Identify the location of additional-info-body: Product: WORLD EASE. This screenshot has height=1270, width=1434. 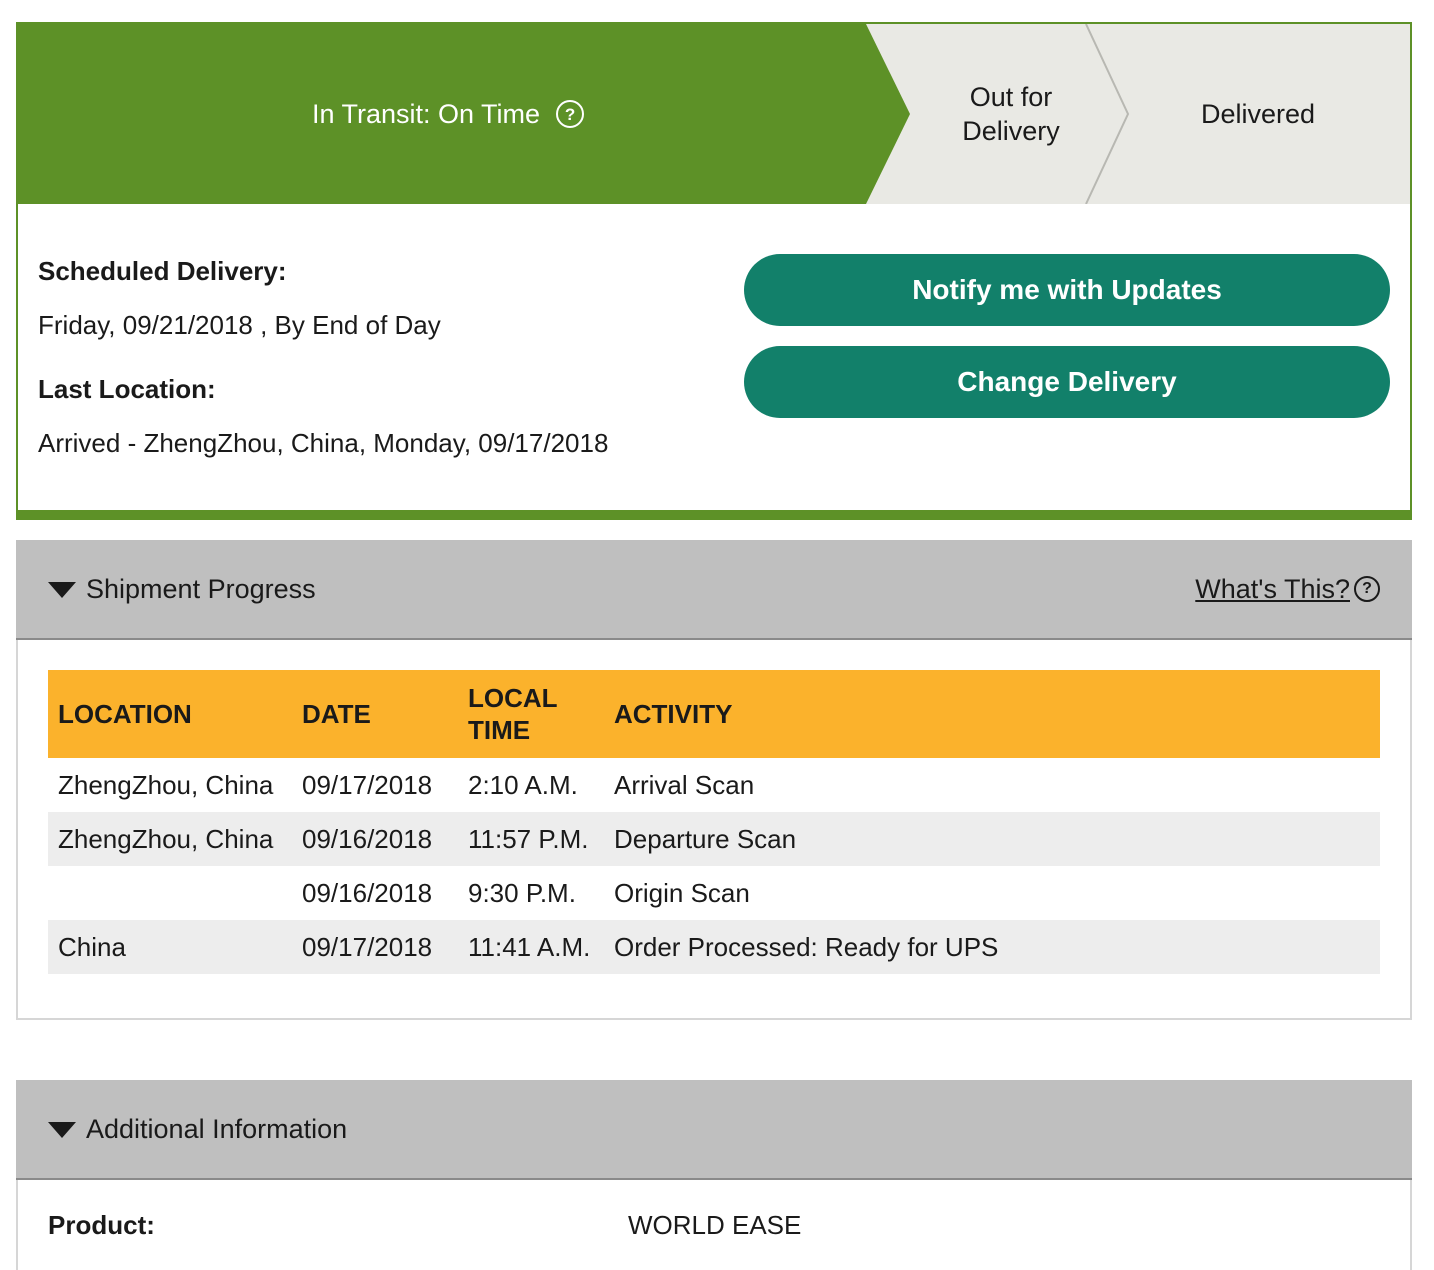
(714, 1225).